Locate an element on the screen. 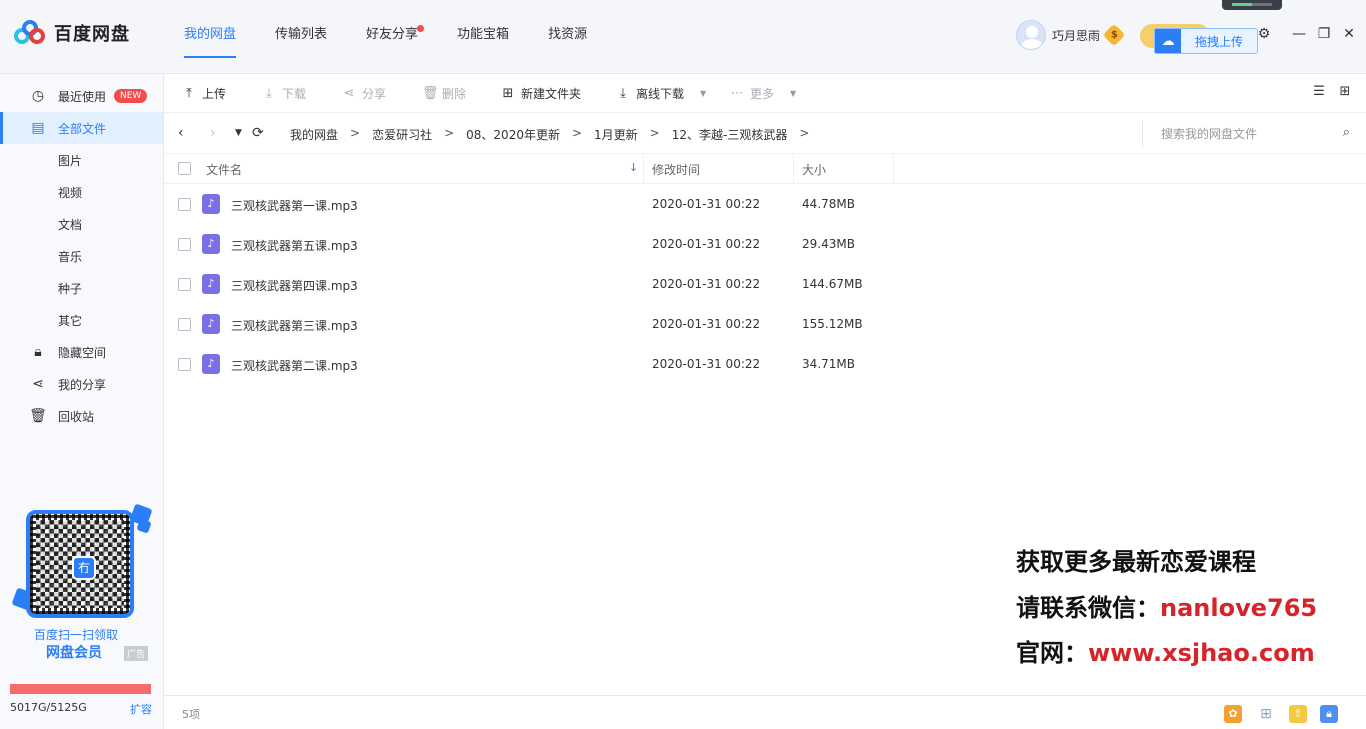 Image resolution: width=1366 pixels, height=729 pixels. forward-button: › is located at coordinates (213, 133).